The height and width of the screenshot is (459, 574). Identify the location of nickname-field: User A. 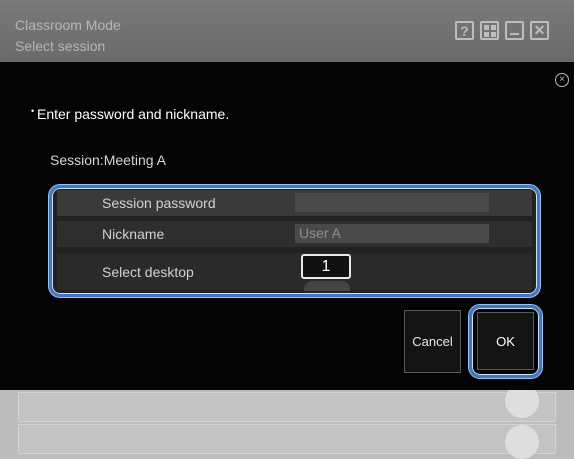
(392, 233).